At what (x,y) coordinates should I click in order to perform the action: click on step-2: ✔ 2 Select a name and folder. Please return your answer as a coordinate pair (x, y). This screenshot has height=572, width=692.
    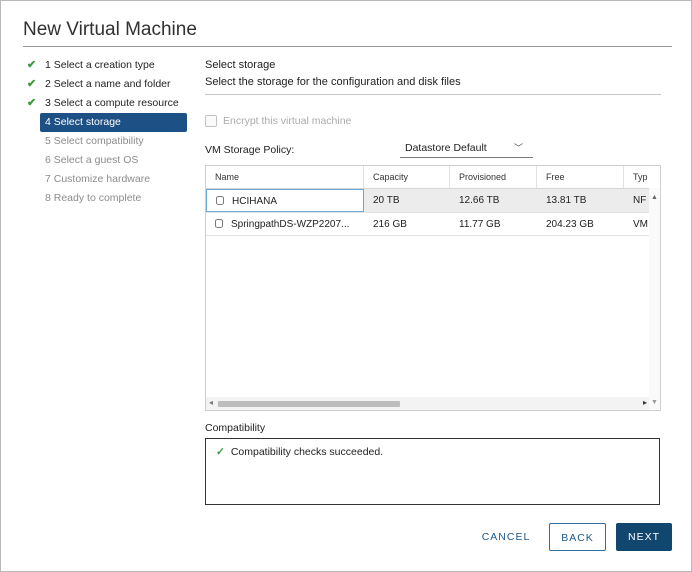
    Looking at the image, I should click on (109, 84).